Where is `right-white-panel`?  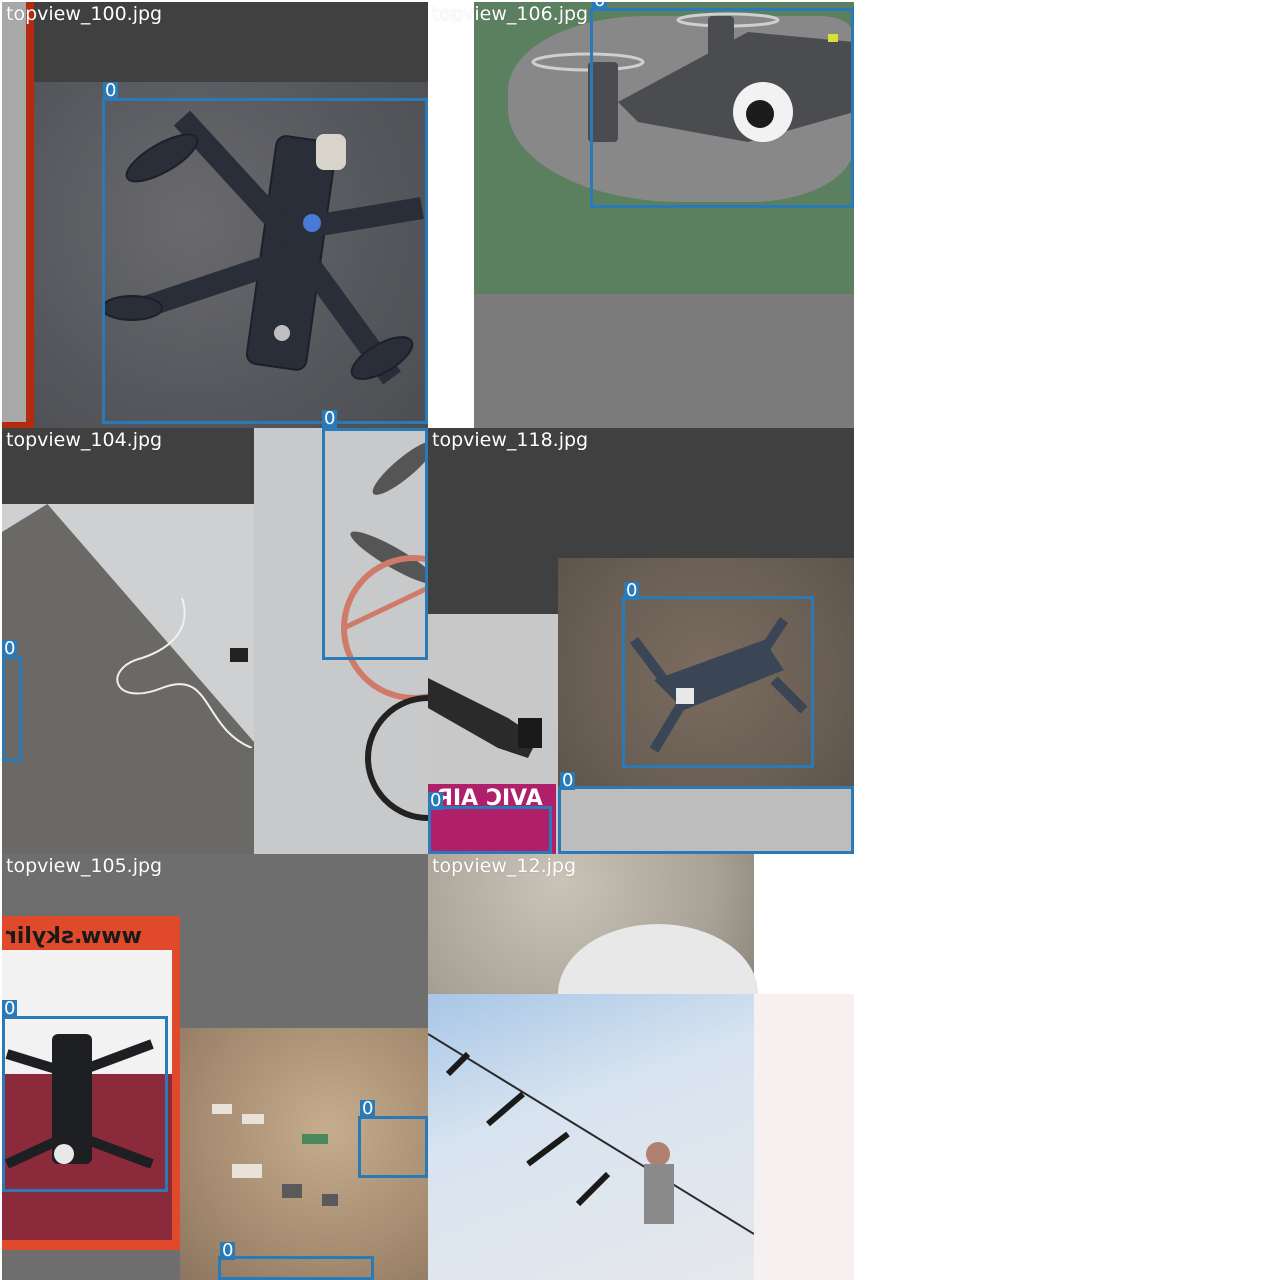 right-white-panel is located at coordinates (804, 1137).